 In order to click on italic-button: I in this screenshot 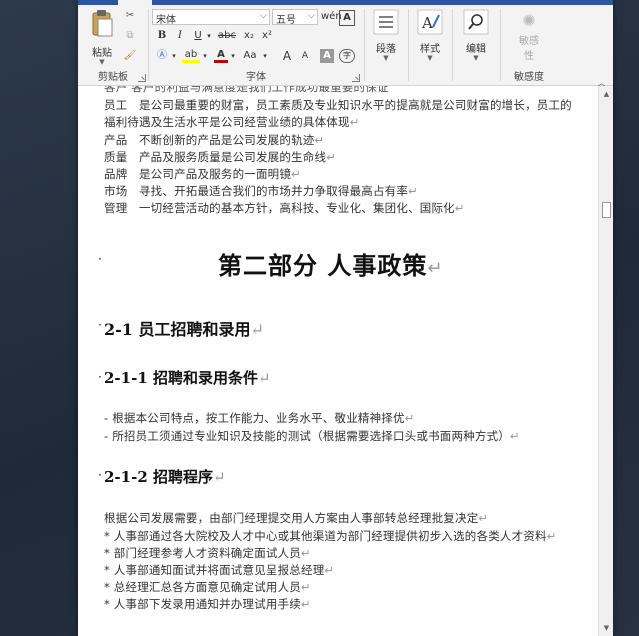, I will do `click(180, 36)`.